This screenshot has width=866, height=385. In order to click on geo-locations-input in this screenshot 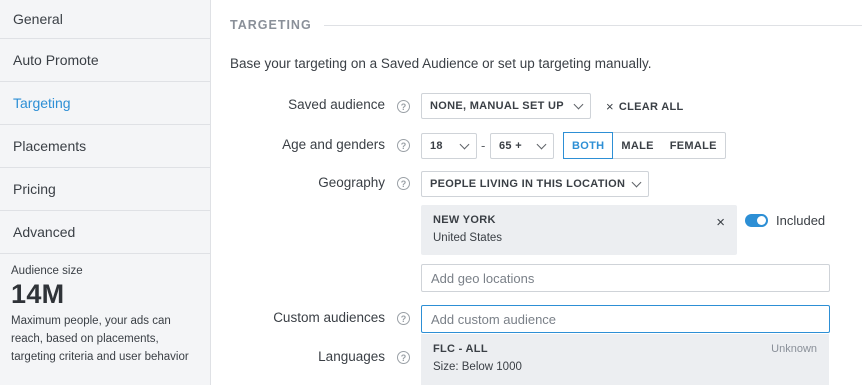, I will do `click(625, 278)`.